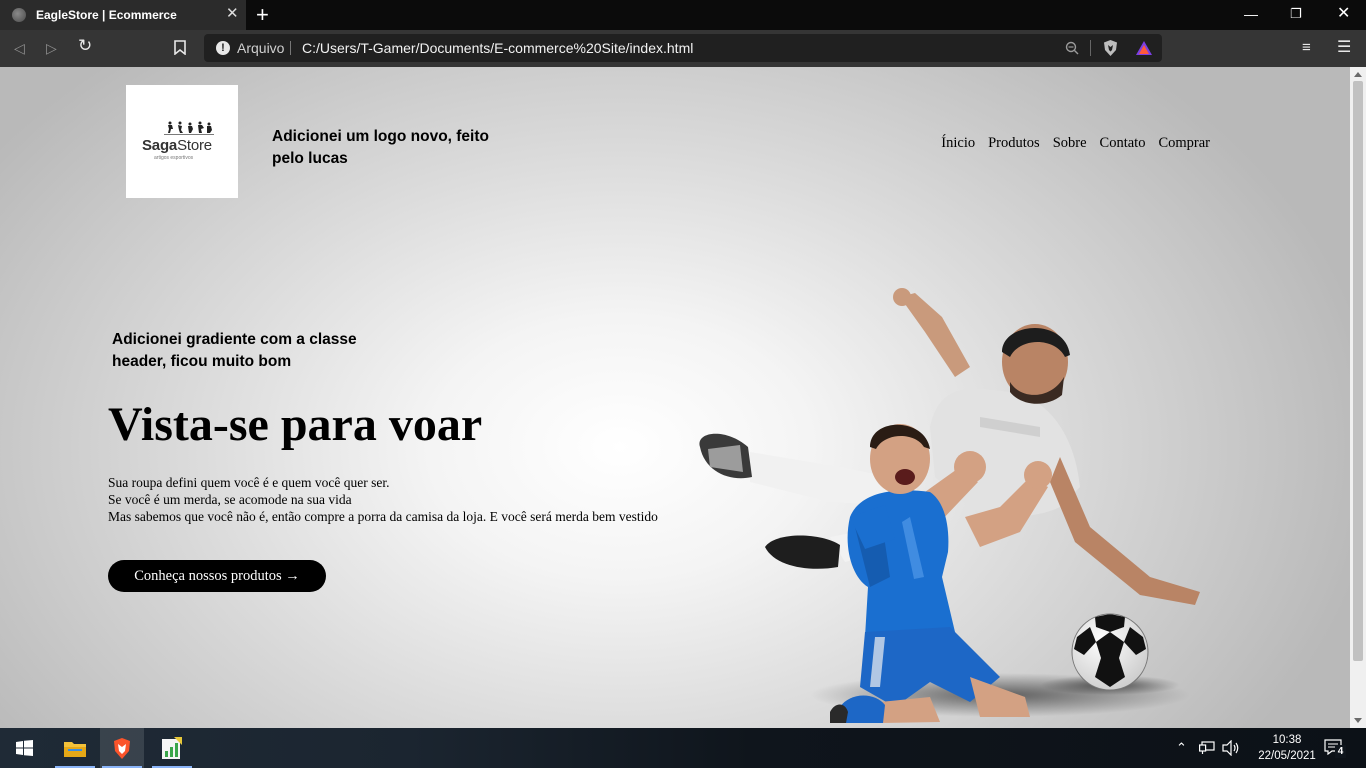 This screenshot has height=768, width=1366. I want to click on scroll-thumb, so click(1358, 371).